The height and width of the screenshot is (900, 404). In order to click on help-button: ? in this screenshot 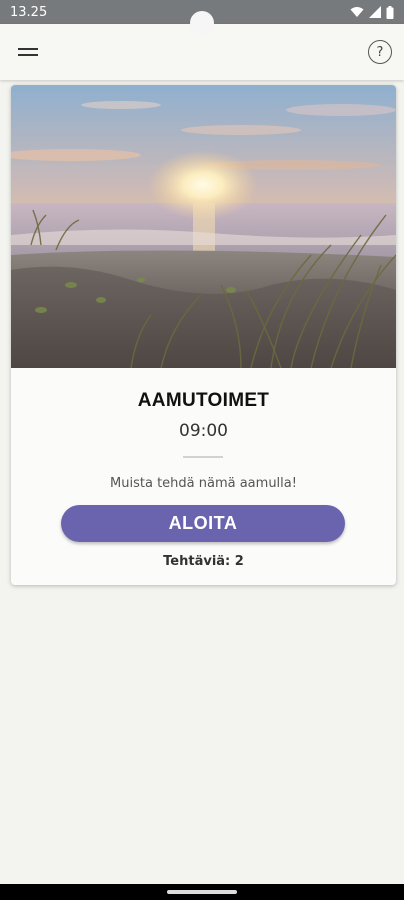, I will do `click(380, 52)`.